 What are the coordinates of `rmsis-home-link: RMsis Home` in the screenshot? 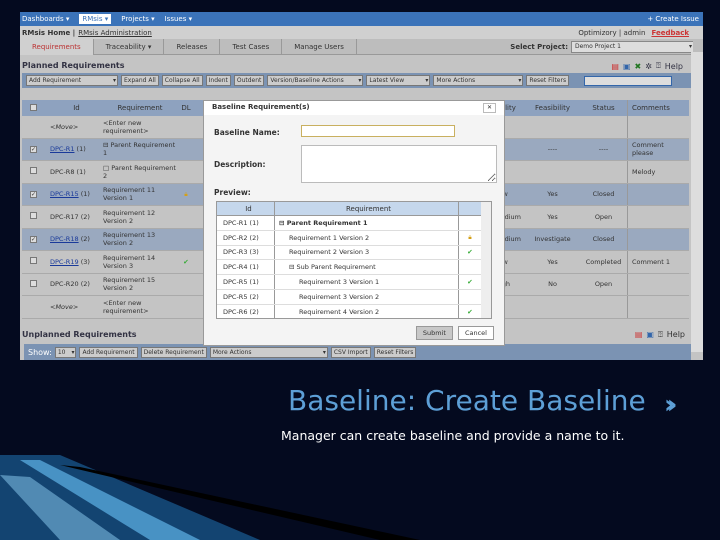 It's located at (46, 33).